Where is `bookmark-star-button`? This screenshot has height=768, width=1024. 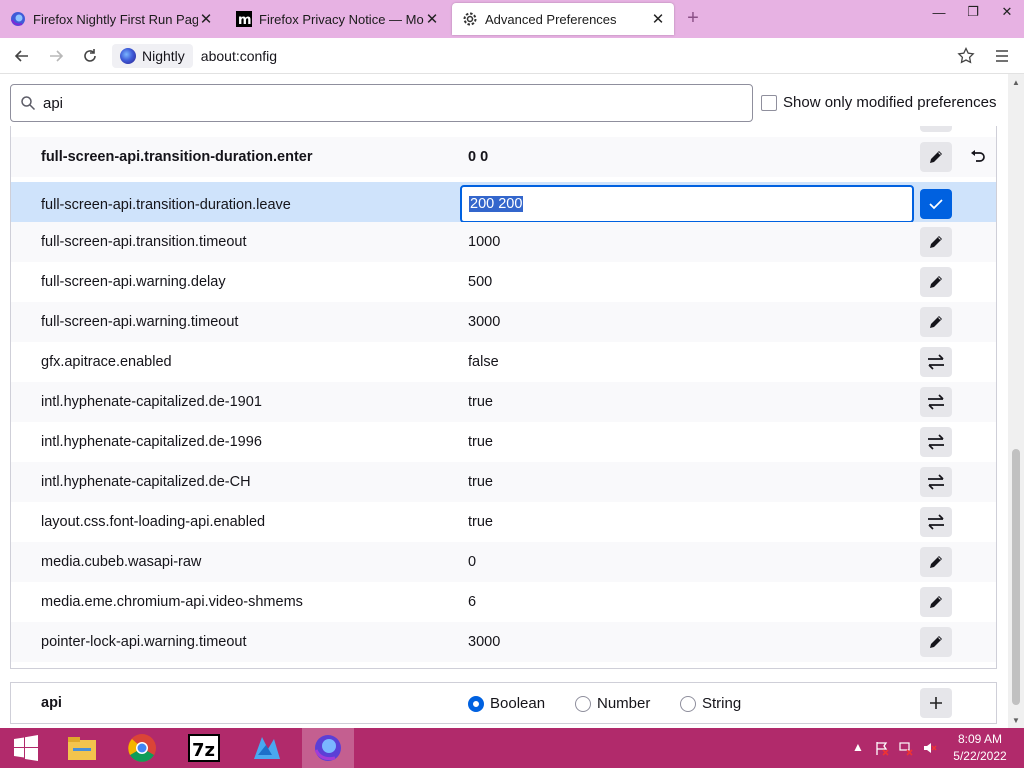 bookmark-star-button is located at coordinates (966, 56).